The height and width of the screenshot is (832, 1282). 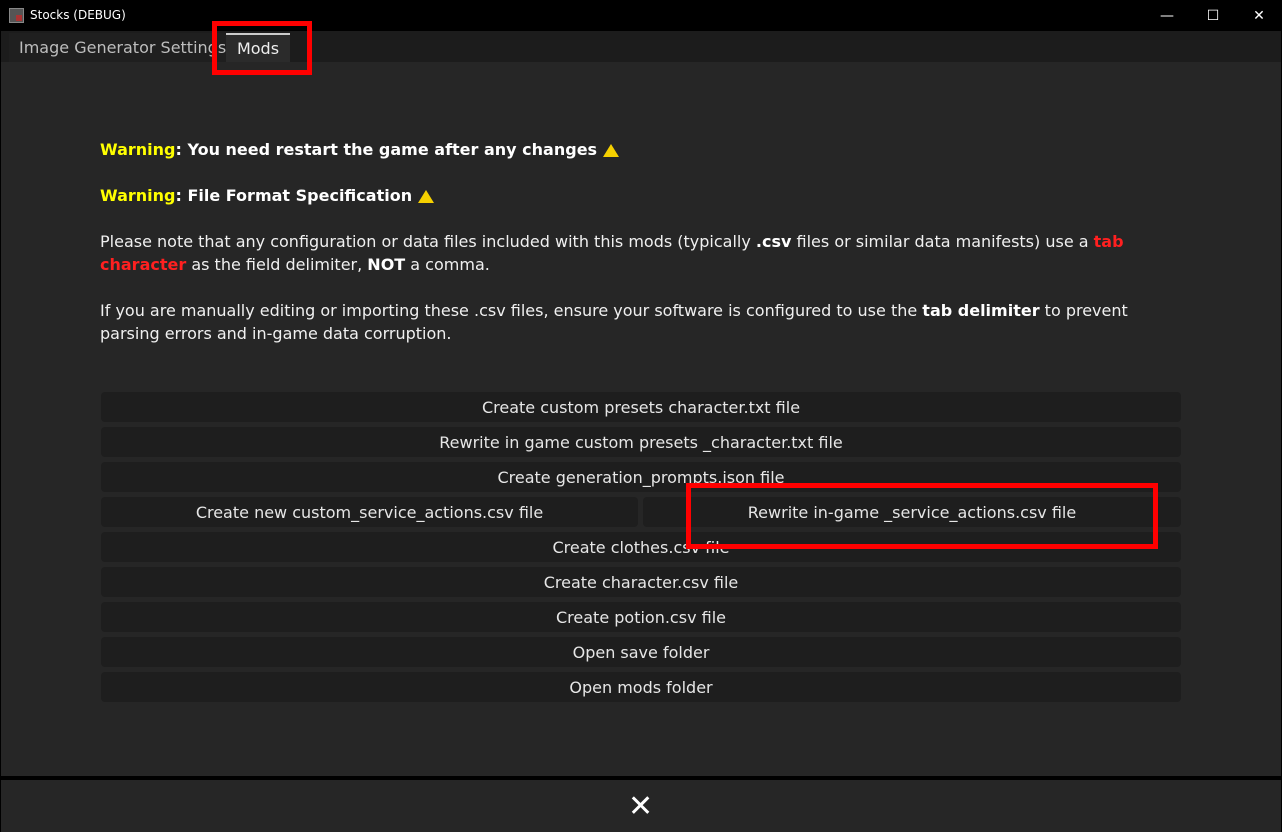 I want to click on warning-text: : File Format Specification, so click(x=294, y=195).